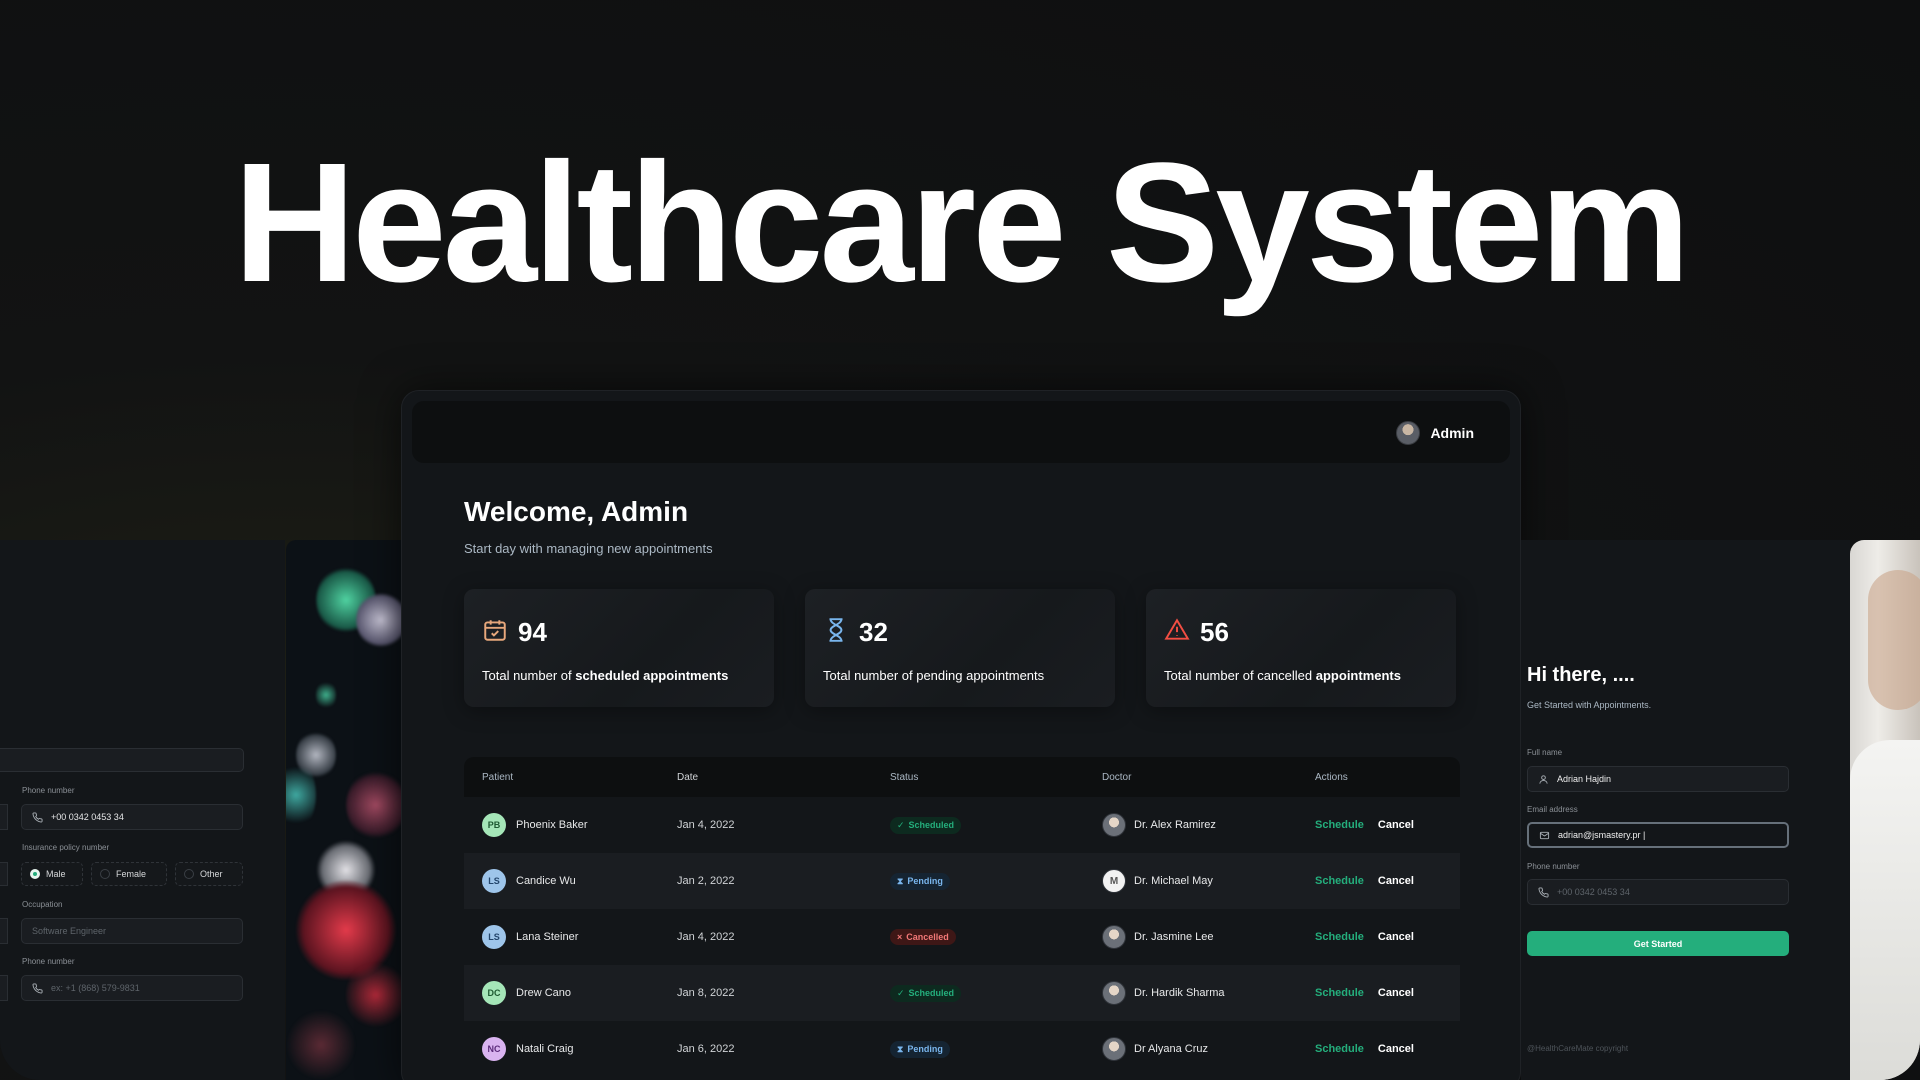 This screenshot has height=1080, width=1920. Describe the element at coordinates (961, 223) in the screenshot. I see `hero-title: Healthcare System` at that location.